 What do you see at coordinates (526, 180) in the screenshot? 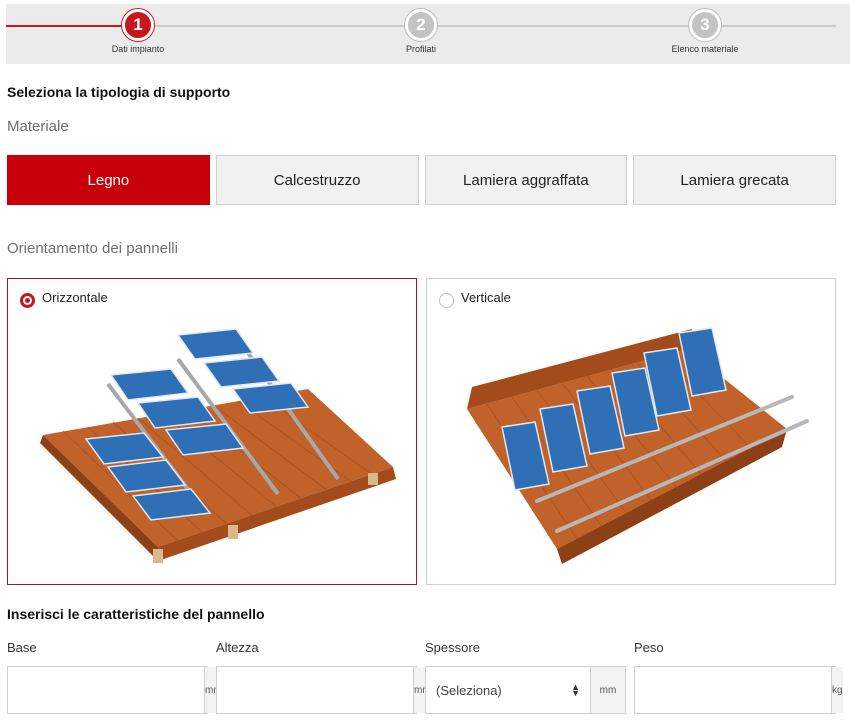
I see `material-lamiera-aggraffata-button: Lamiera aggraffata` at bounding box center [526, 180].